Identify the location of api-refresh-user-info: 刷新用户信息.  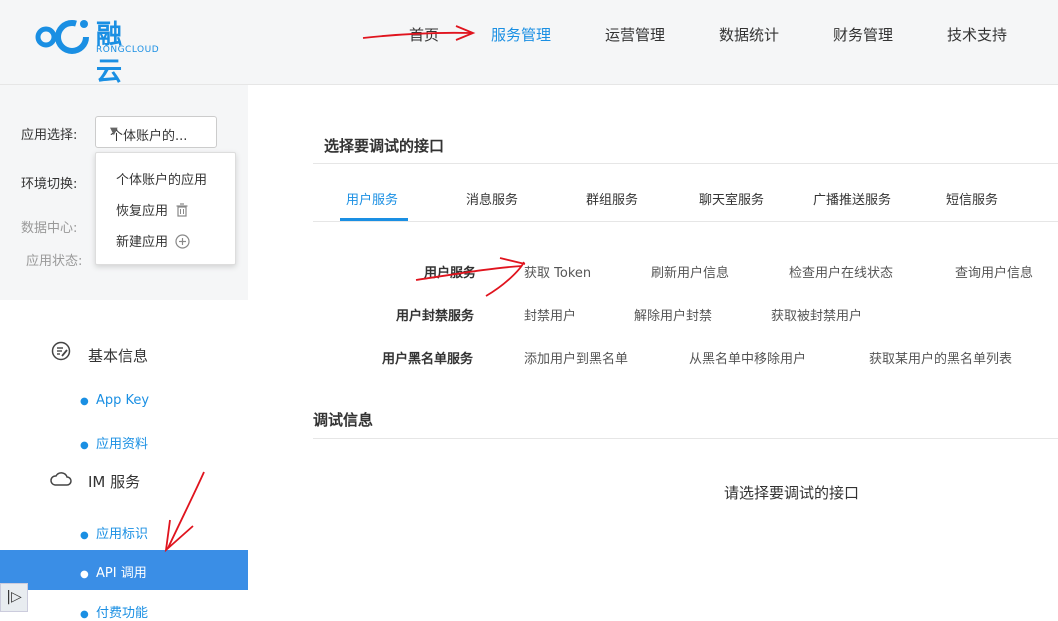
(690, 271).